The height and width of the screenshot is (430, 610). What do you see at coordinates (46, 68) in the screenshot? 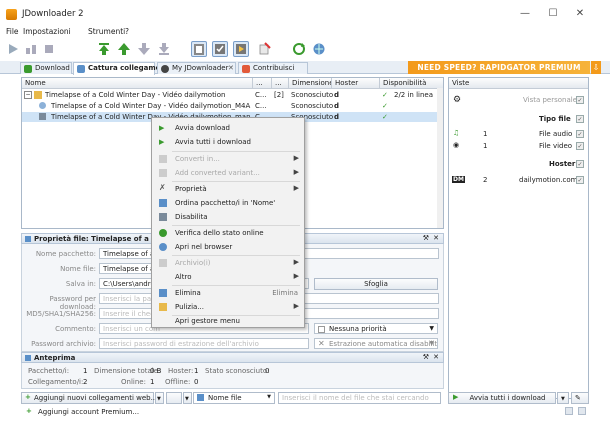
I see `tab-download: Download` at bounding box center [46, 68].